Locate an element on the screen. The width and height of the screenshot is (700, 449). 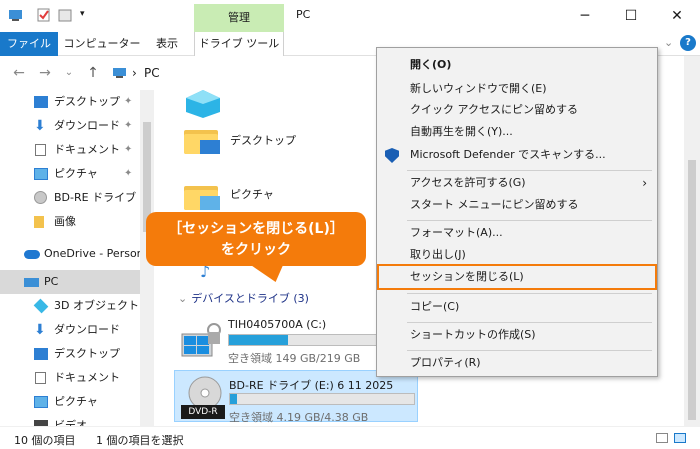
close-button: ✕ is located at coordinates (677, 16).